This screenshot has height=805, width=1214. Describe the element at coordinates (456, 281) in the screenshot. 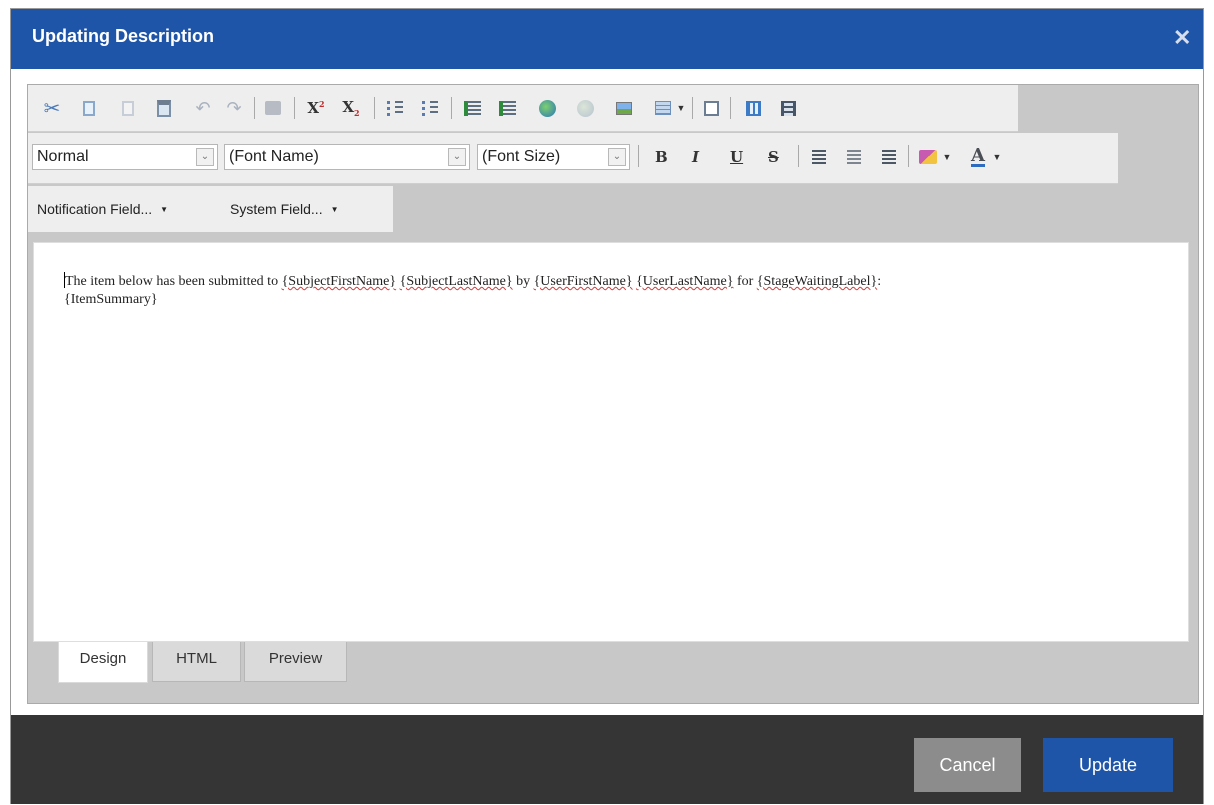

I see `field-token: {SubjectLastName}` at that location.